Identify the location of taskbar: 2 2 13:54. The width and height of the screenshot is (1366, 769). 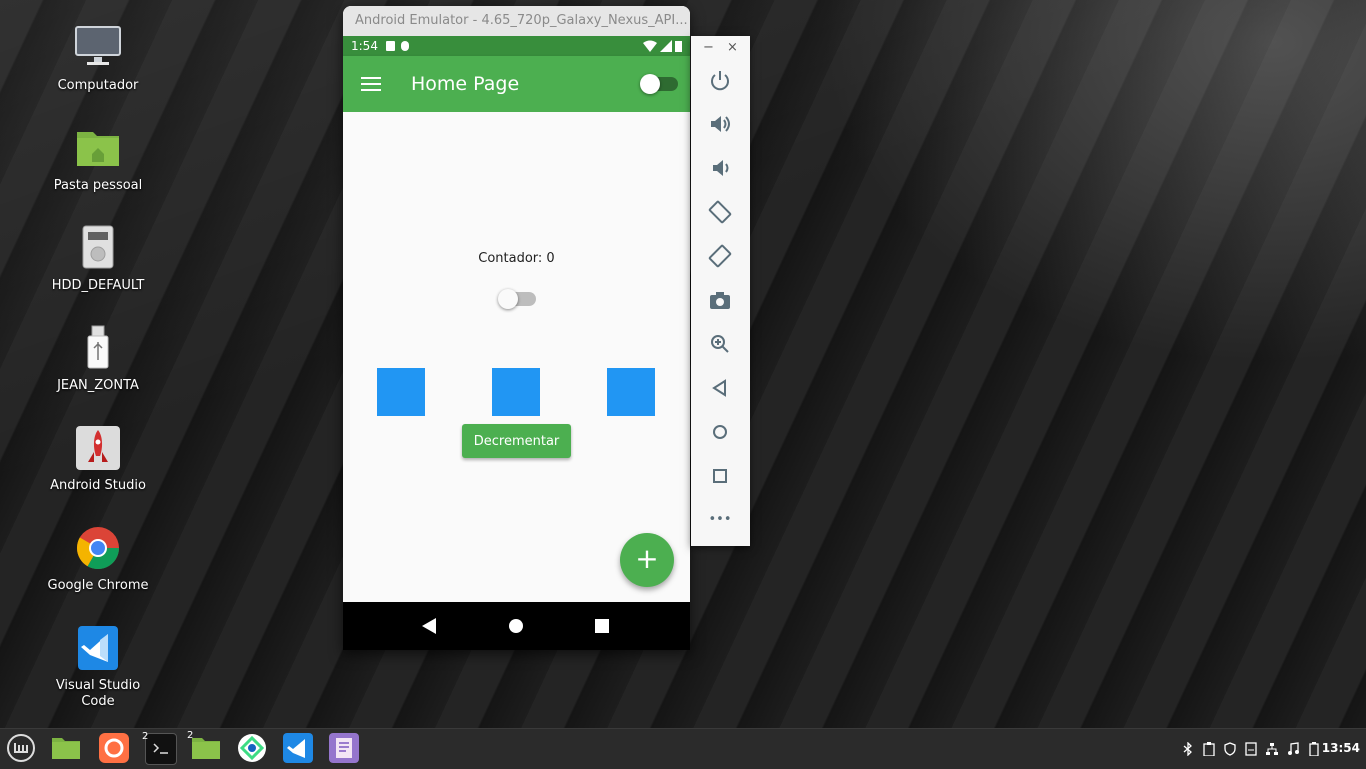
(683, 748).